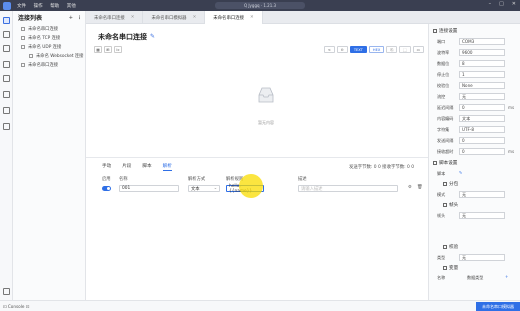  Describe the element at coordinates (109, 18) in the screenshot. I see `tab-label: 未命名串口连接` at that location.